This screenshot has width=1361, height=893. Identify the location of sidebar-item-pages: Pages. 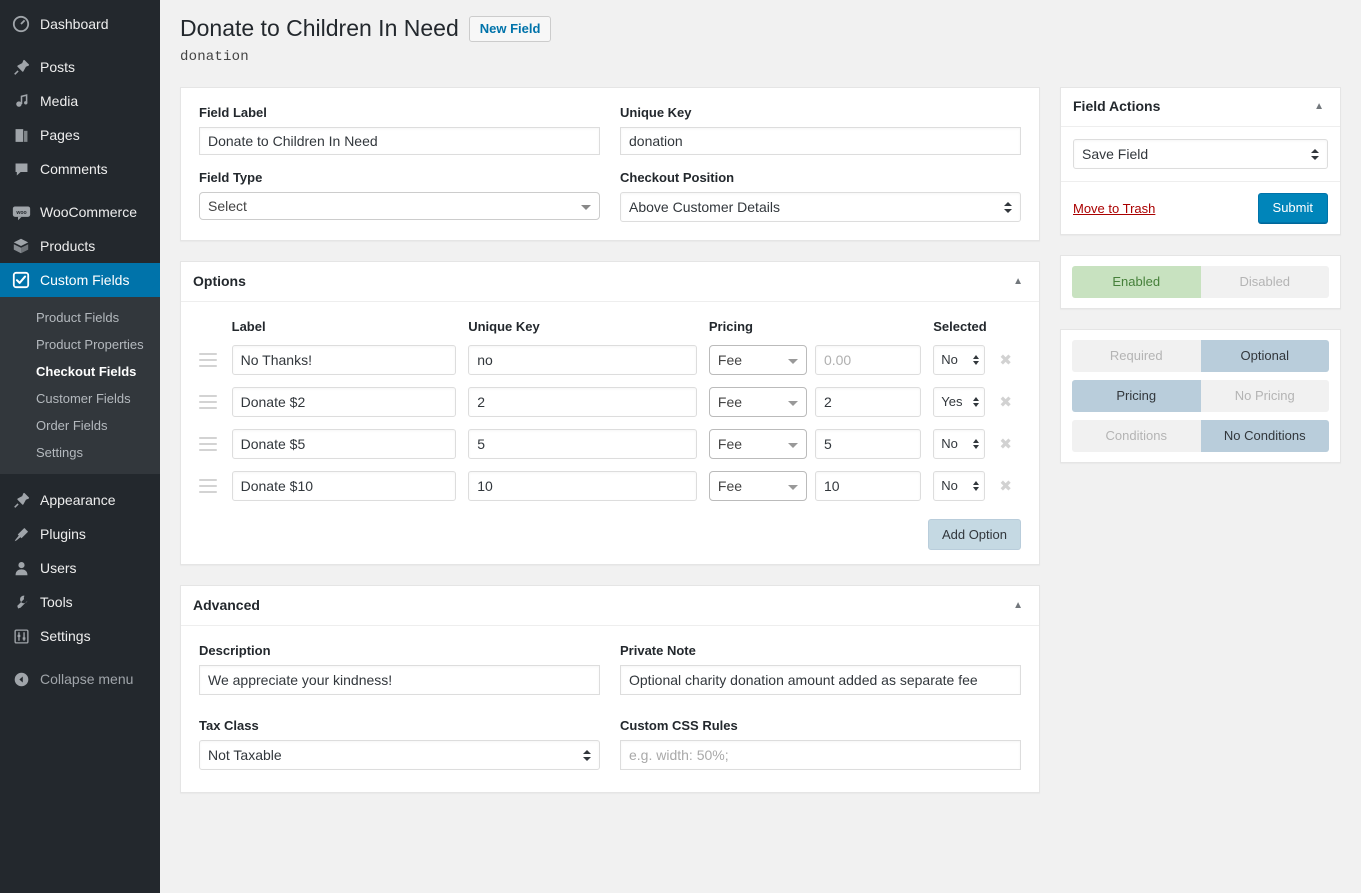
(80, 135).